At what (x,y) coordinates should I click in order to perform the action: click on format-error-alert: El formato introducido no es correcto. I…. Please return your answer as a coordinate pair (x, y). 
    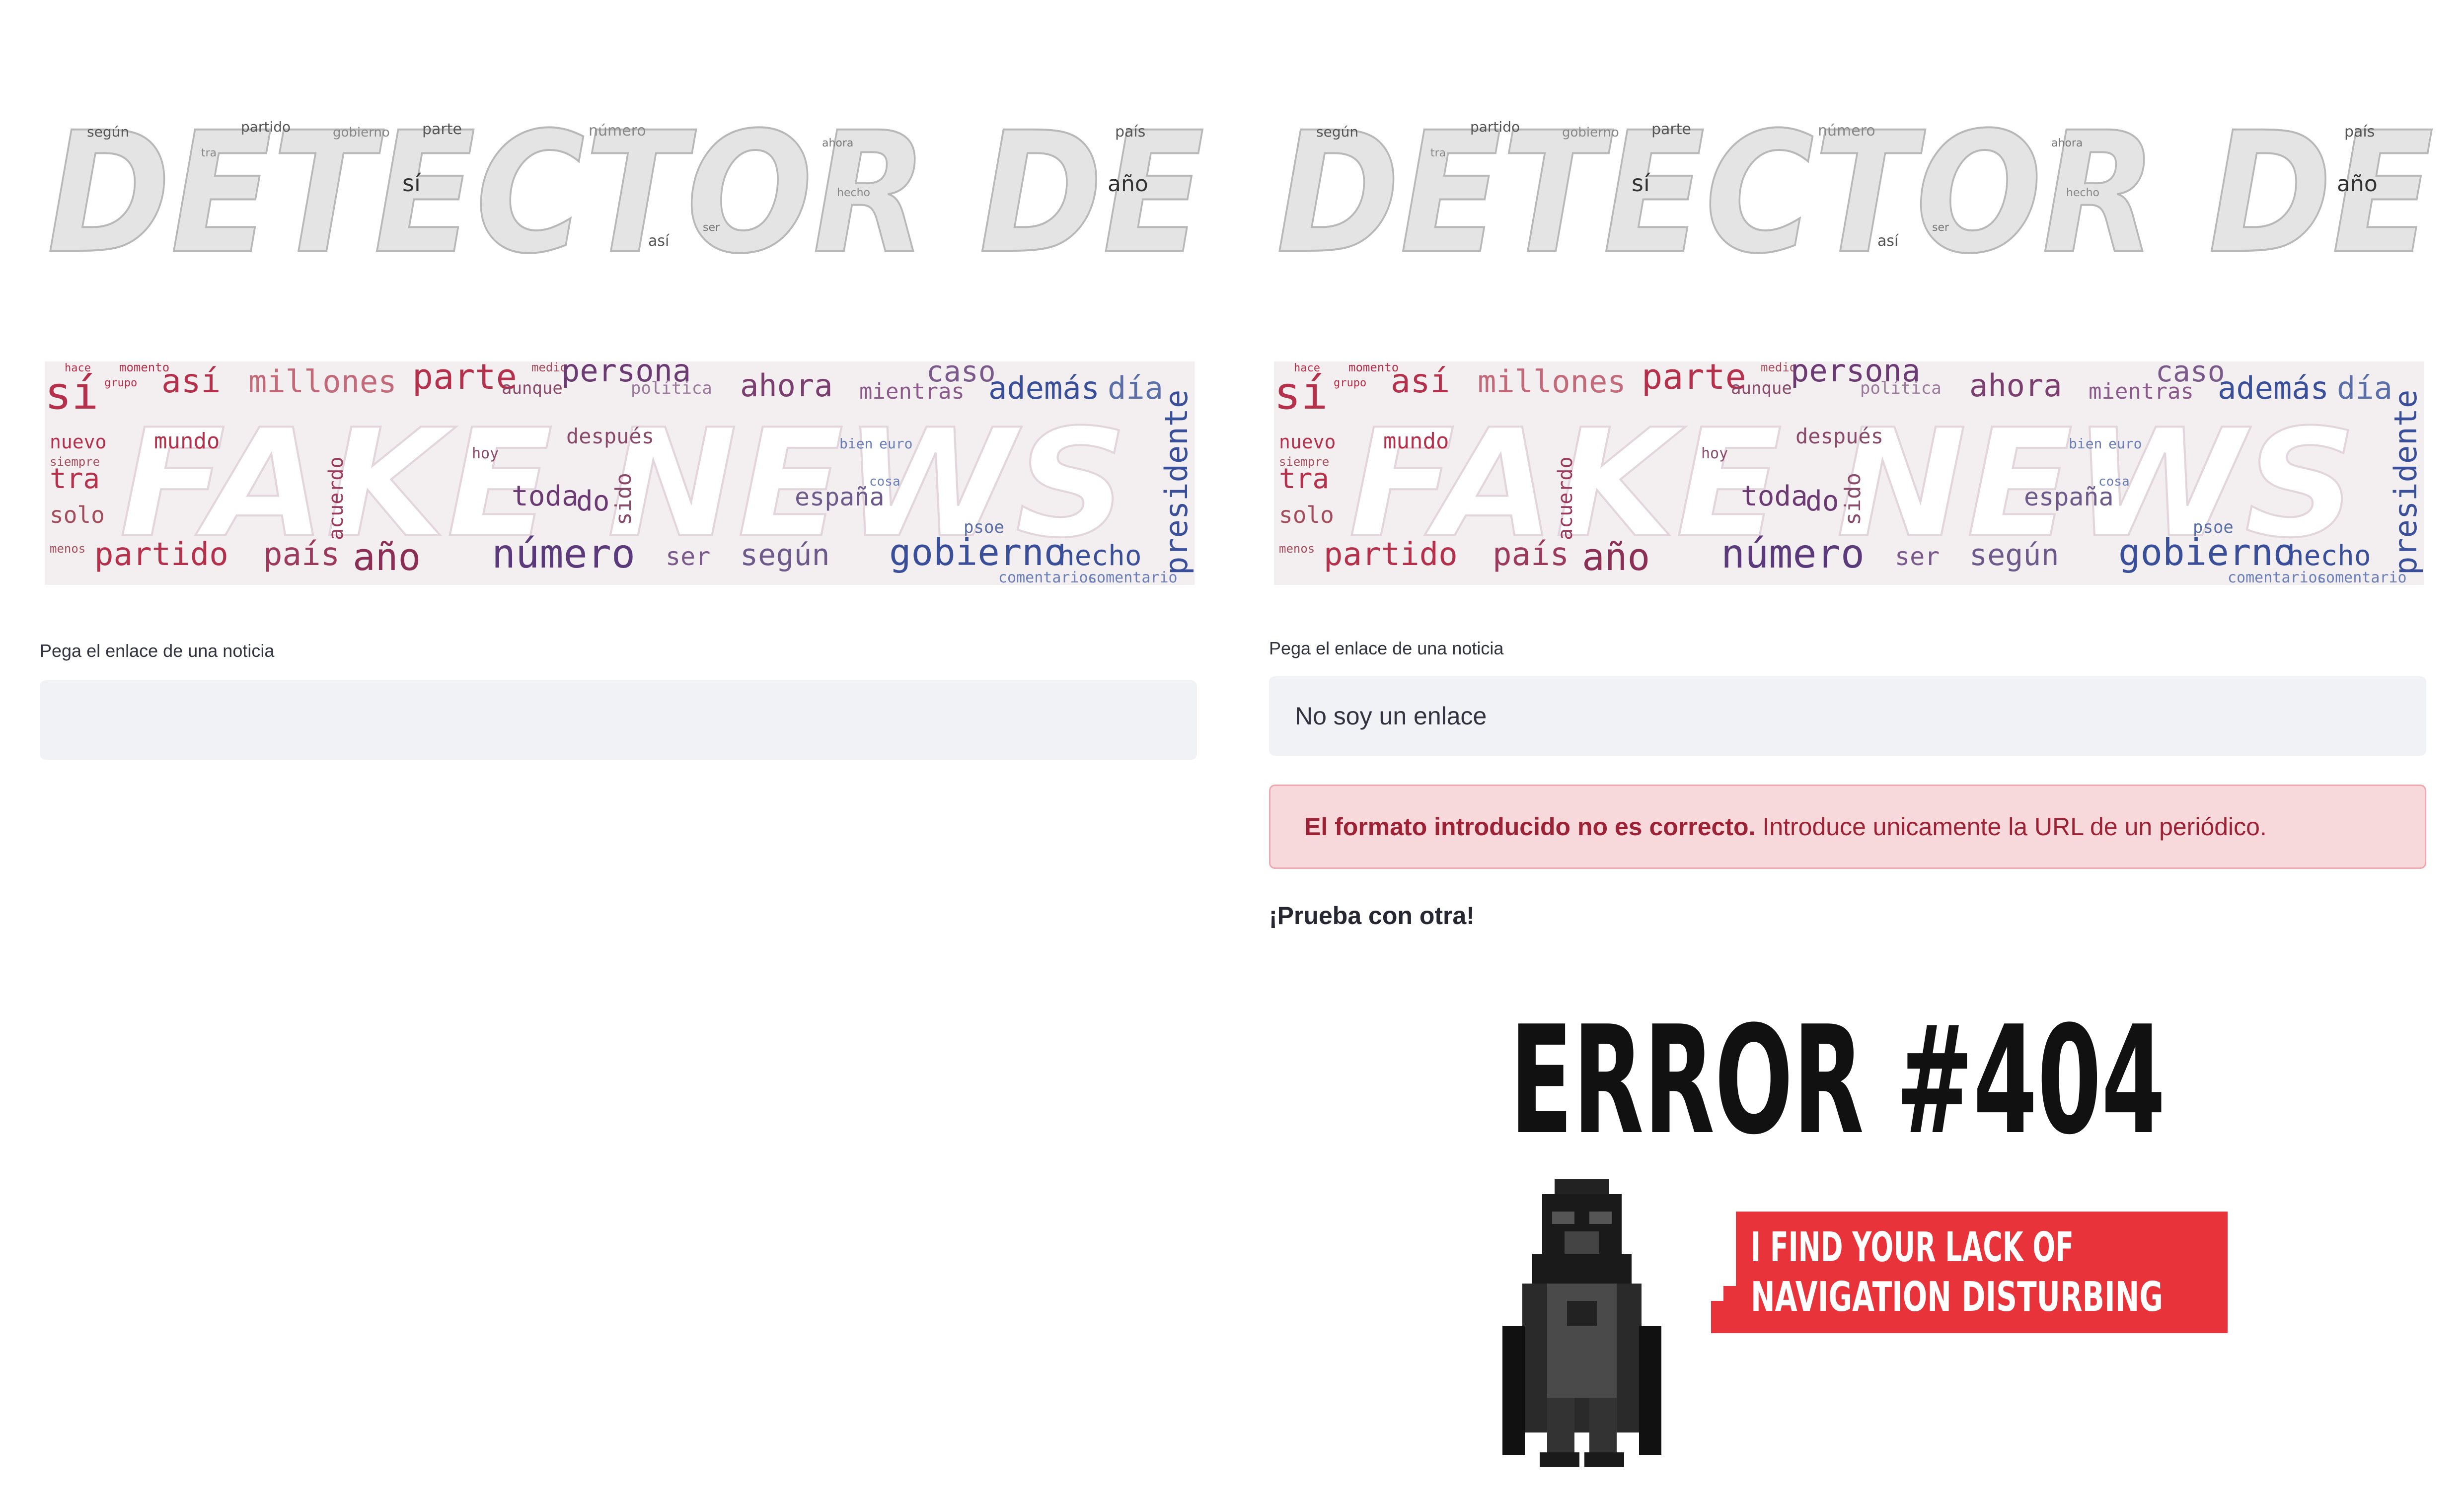
    Looking at the image, I should click on (1848, 827).